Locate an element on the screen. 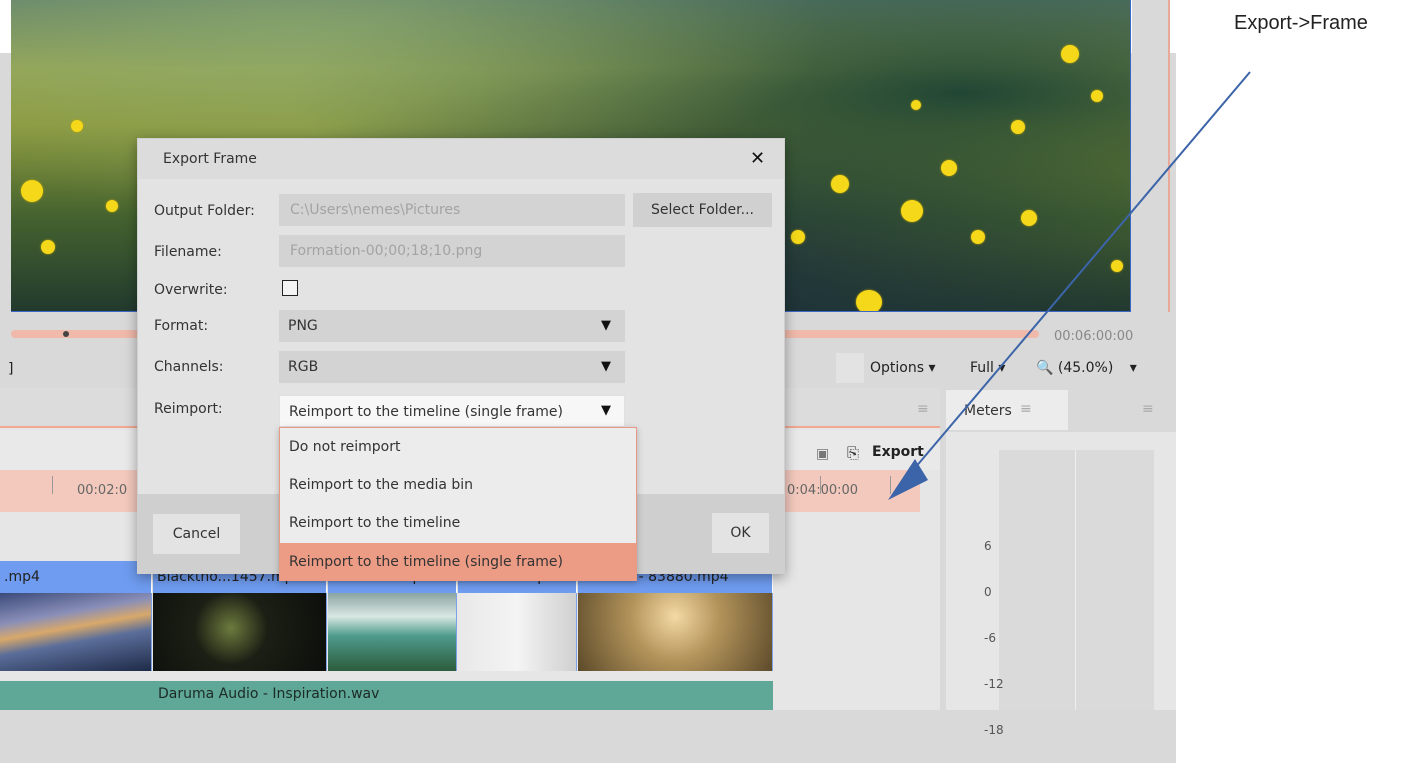 This screenshot has height=763, width=1428. preview-border is located at coordinates (1169, 156).